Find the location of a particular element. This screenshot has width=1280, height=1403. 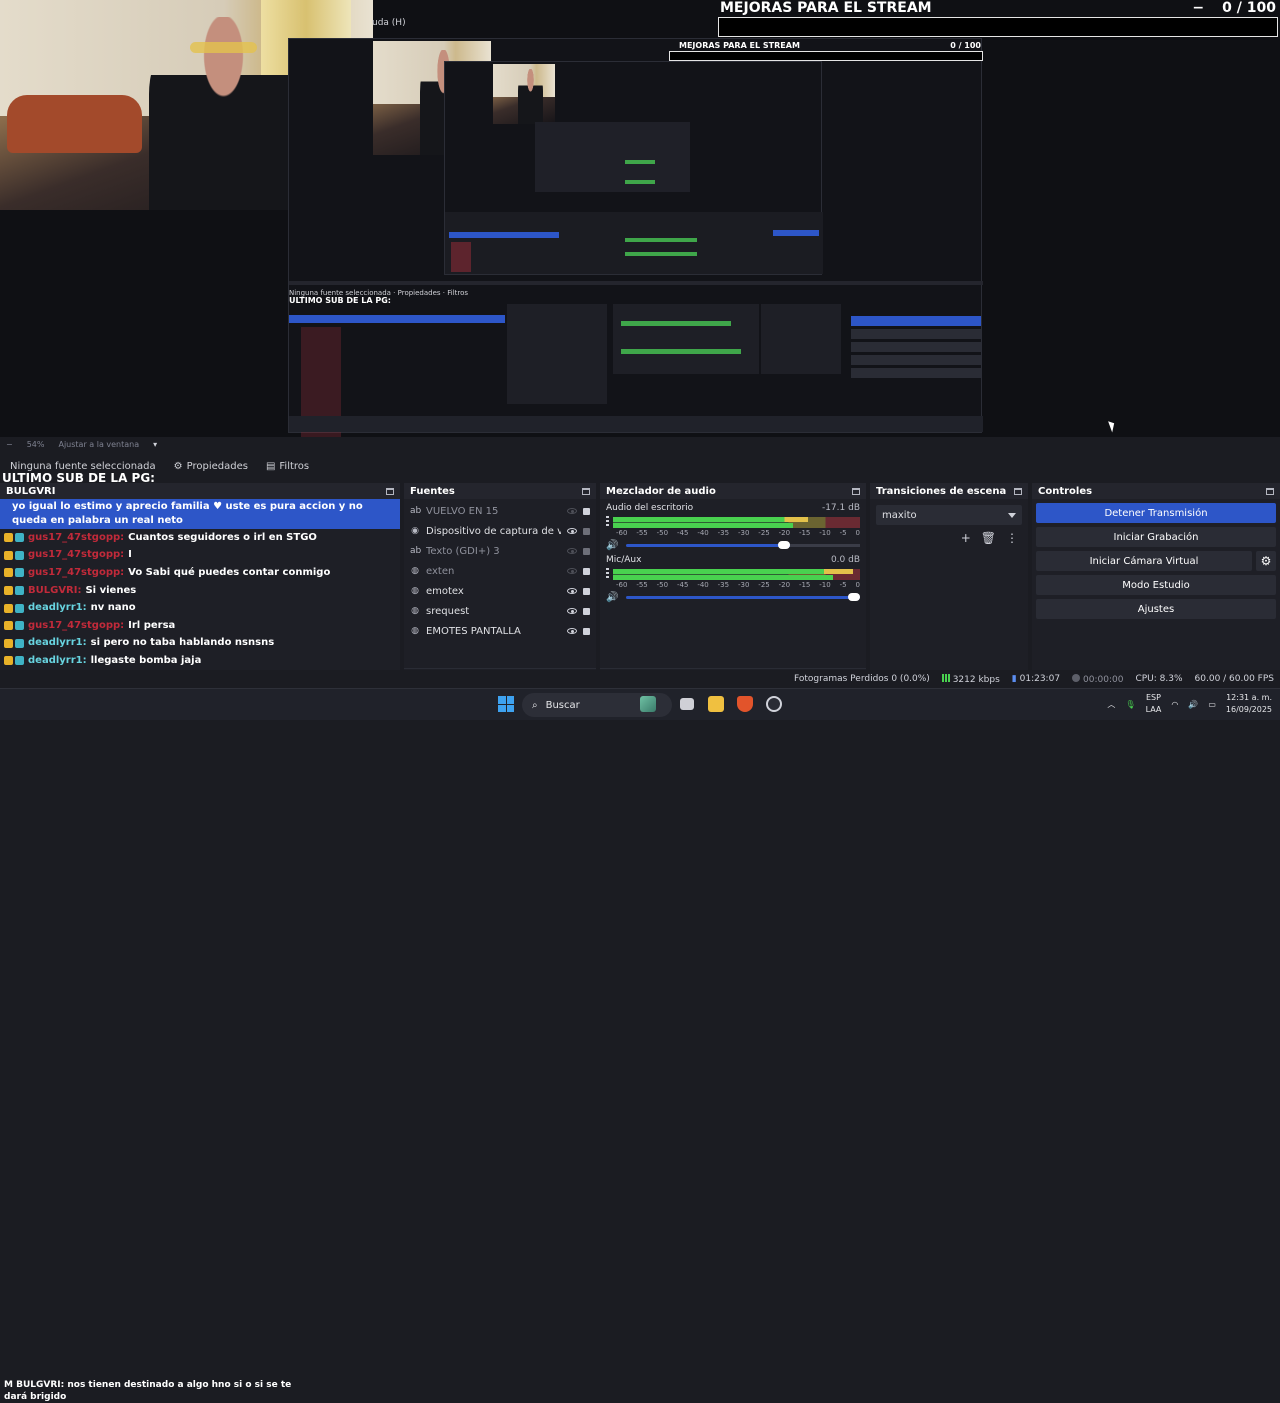

windows-start-icon is located at coordinates (506, 704).